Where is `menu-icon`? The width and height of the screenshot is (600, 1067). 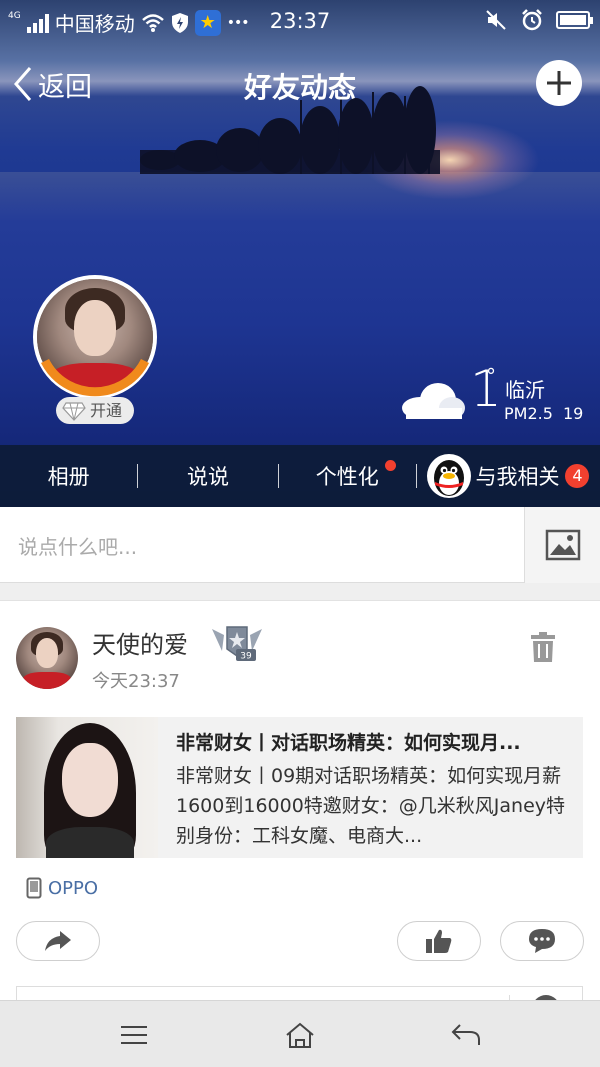
menu-icon is located at coordinates (134, 1035).